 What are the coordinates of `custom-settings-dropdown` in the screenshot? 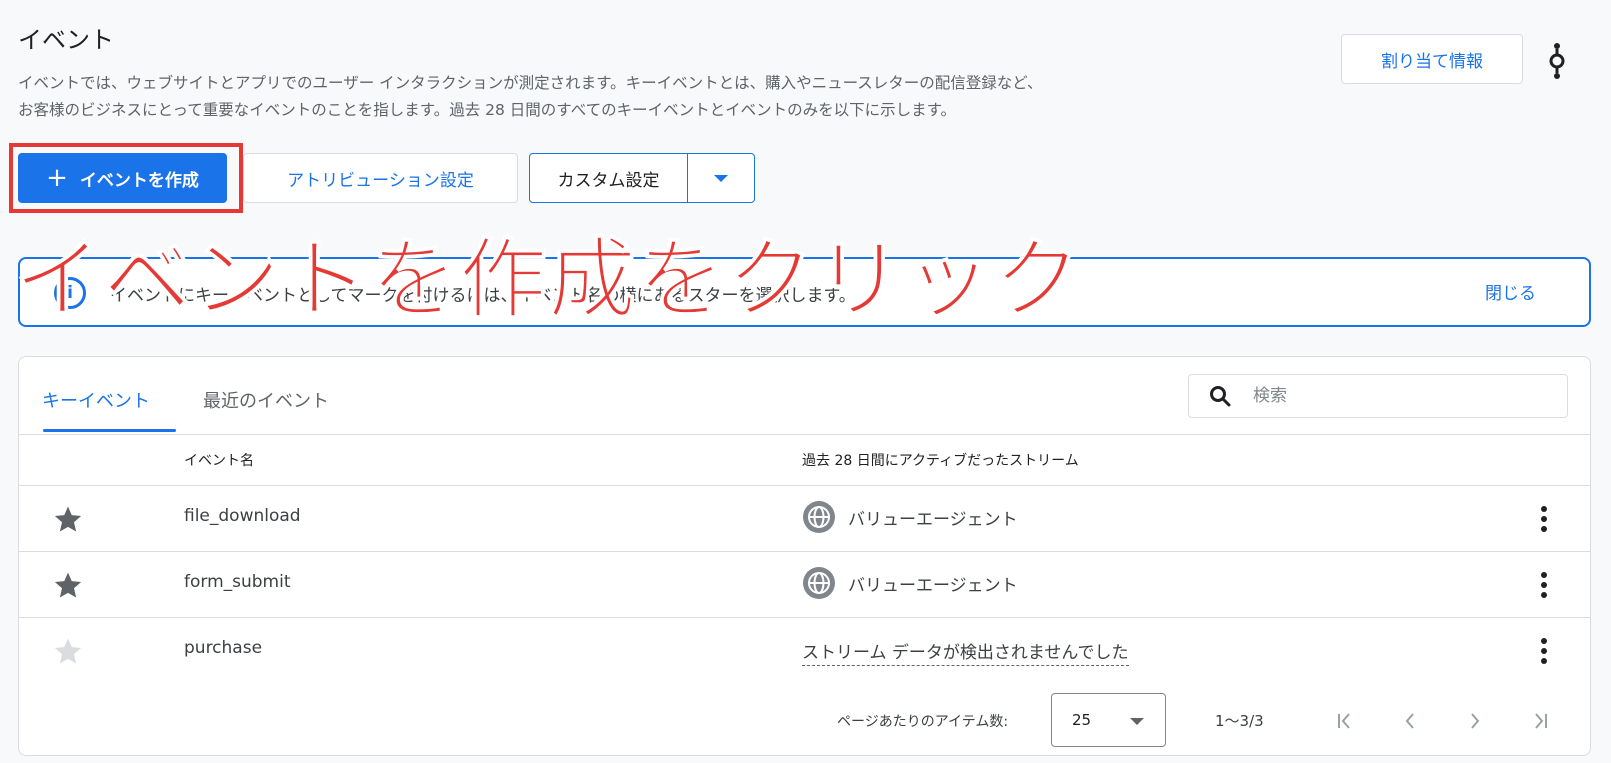 It's located at (721, 178).